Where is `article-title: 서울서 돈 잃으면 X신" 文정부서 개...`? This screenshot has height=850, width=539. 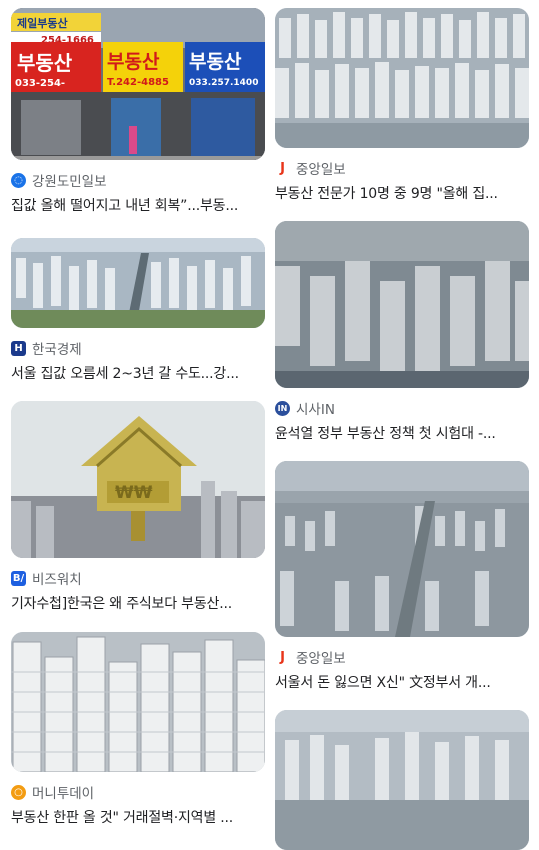
article-title: 서울서 돈 잃으면 X신" 文정부서 개... is located at coordinates (402, 682).